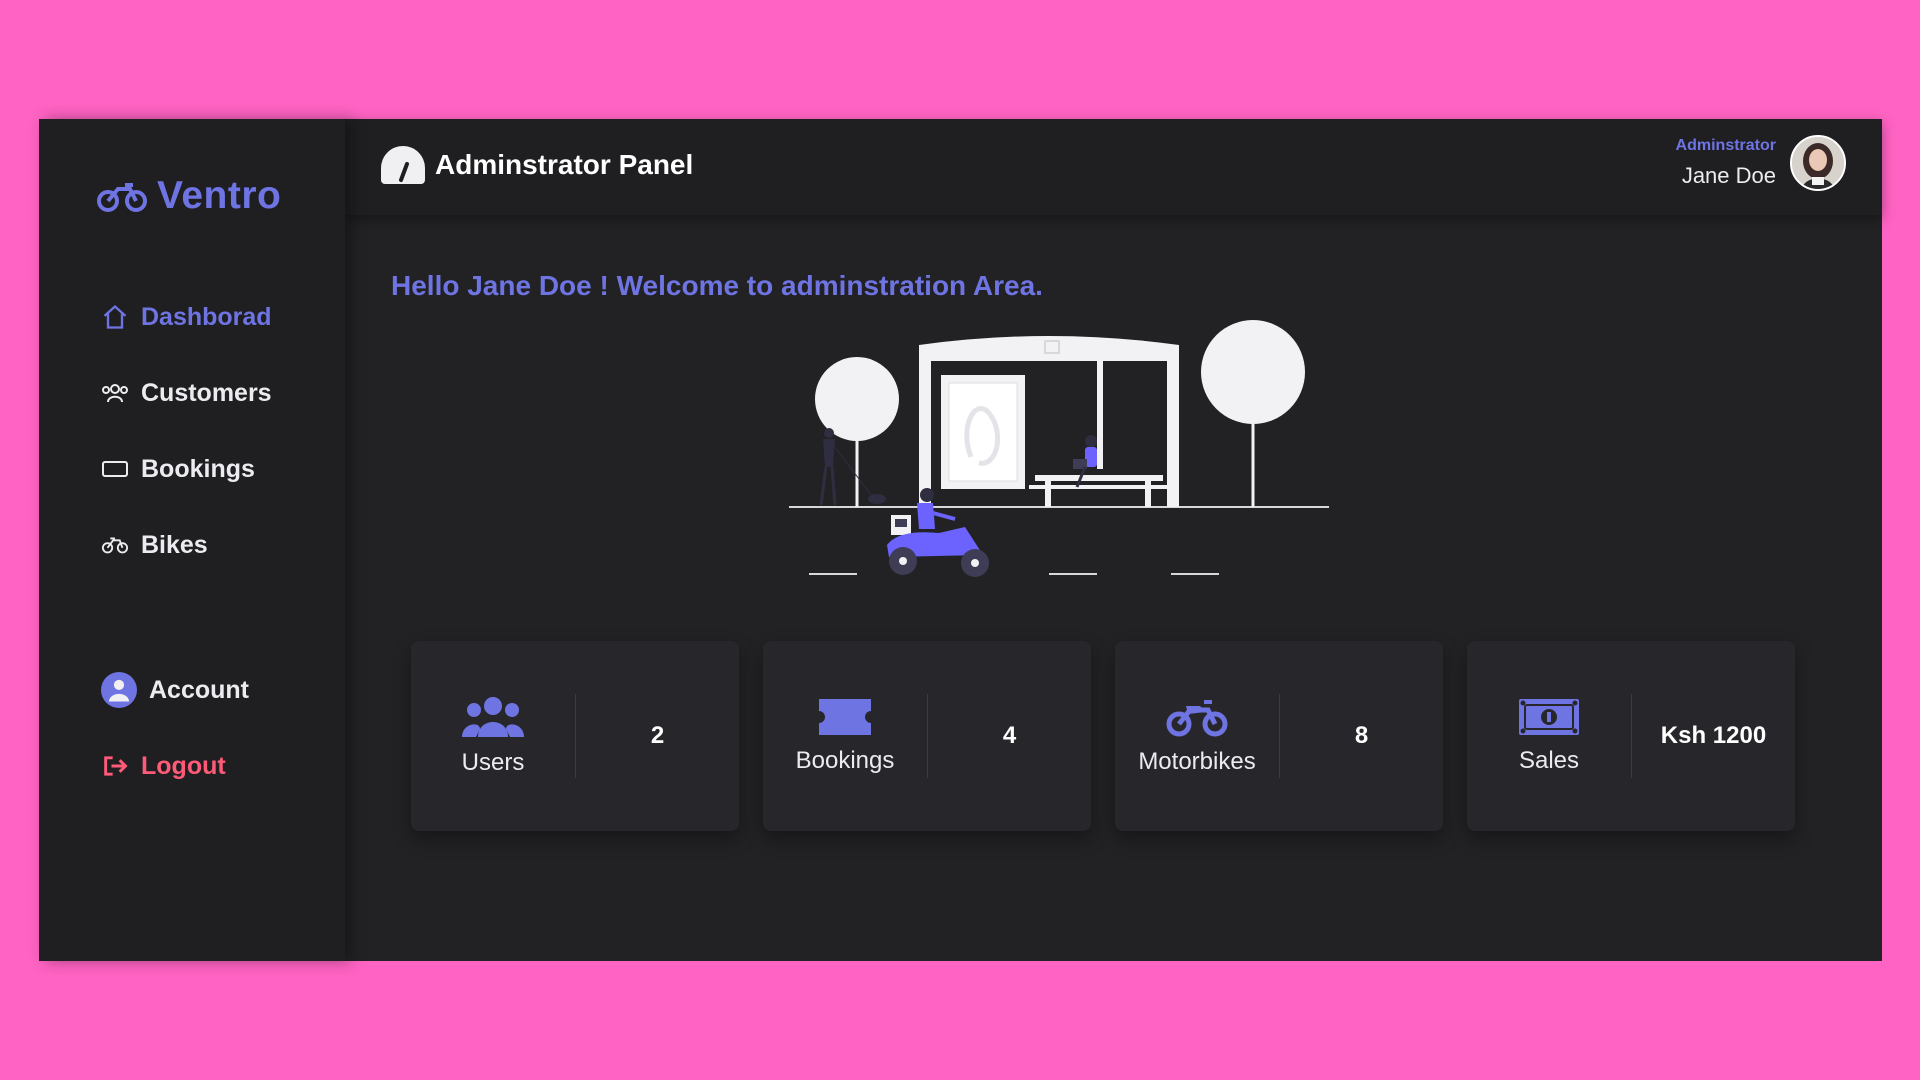 The width and height of the screenshot is (1920, 1080). I want to click on account-link: Account, so click(175, 690).